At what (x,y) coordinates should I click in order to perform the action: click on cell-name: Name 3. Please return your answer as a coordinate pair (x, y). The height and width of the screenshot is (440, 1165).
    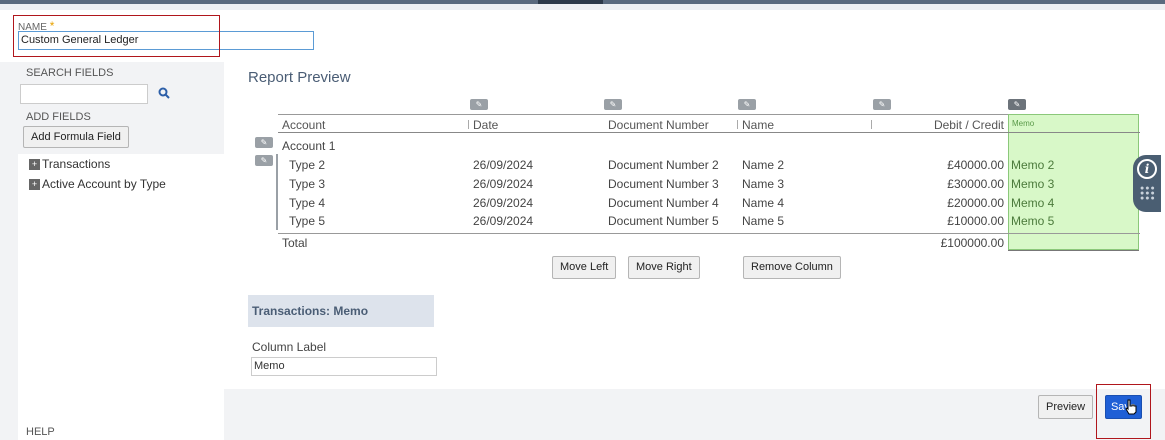
    Looking at the image, I should click on (763, 184).